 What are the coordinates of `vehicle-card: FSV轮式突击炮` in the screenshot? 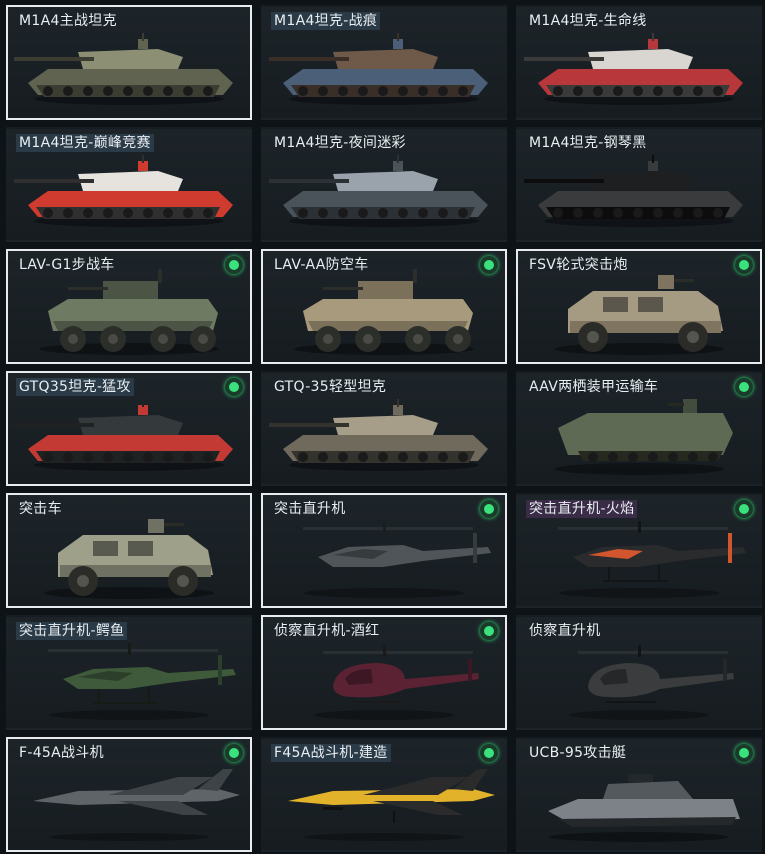 It's located at (639, 306).